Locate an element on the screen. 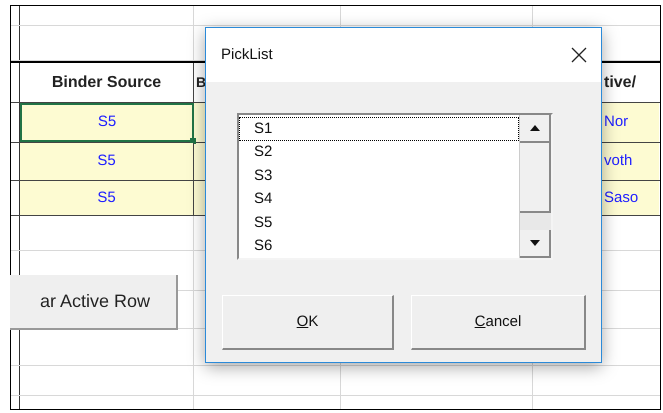 This screenshot has height=413, width=663. ok-button: OK is located at coordinates (308, 322).